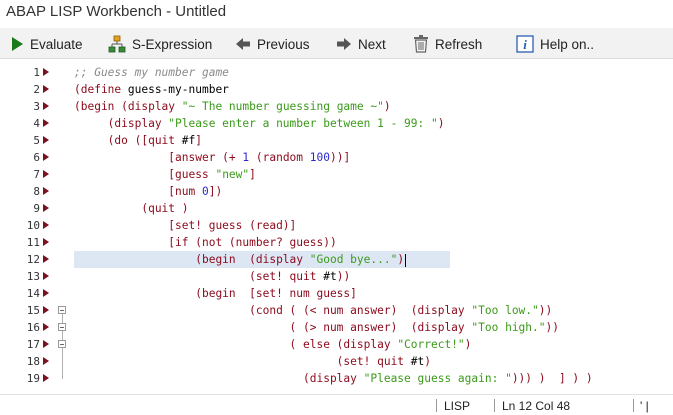 Image resolution: width=673 pixels, height=415 pixels. I want to click on previous-label: Previous, so click(283, 44).